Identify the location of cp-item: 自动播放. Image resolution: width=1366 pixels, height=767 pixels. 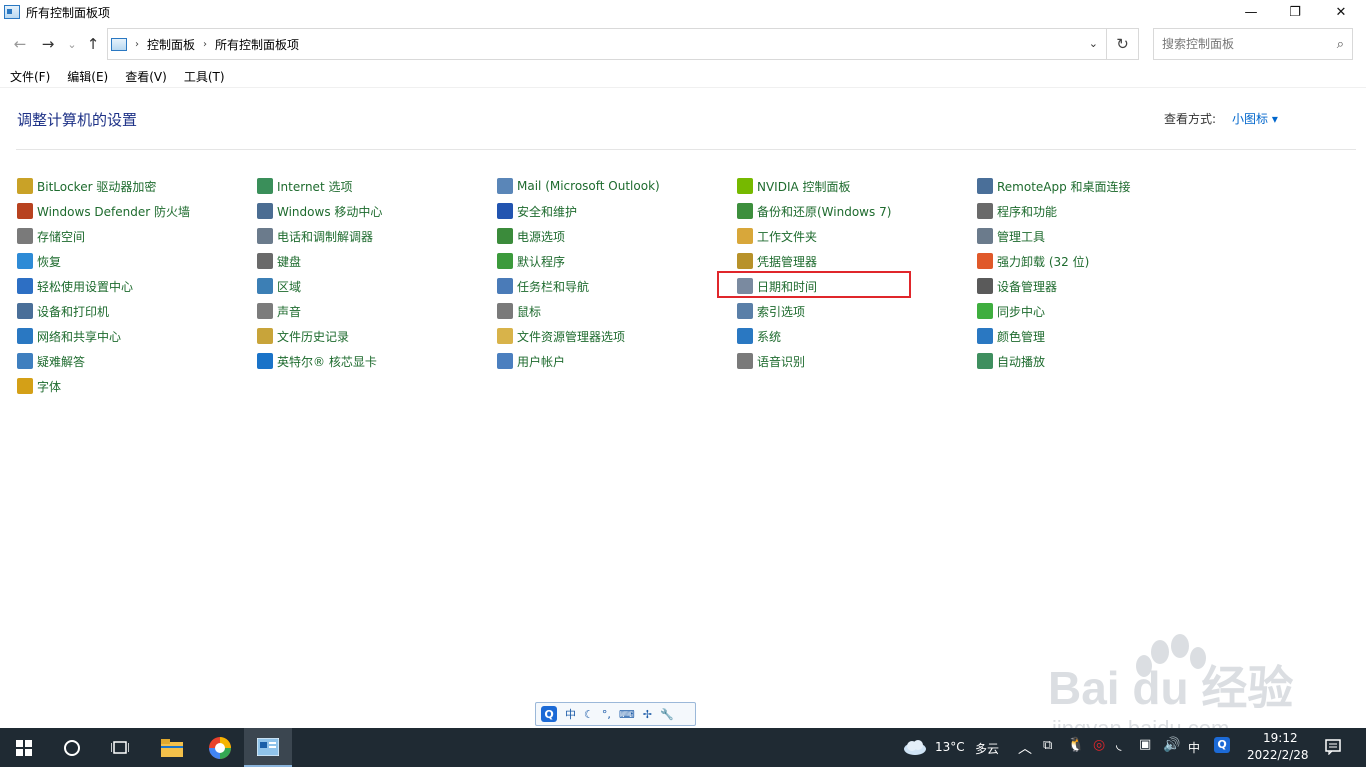
(1011, 361).